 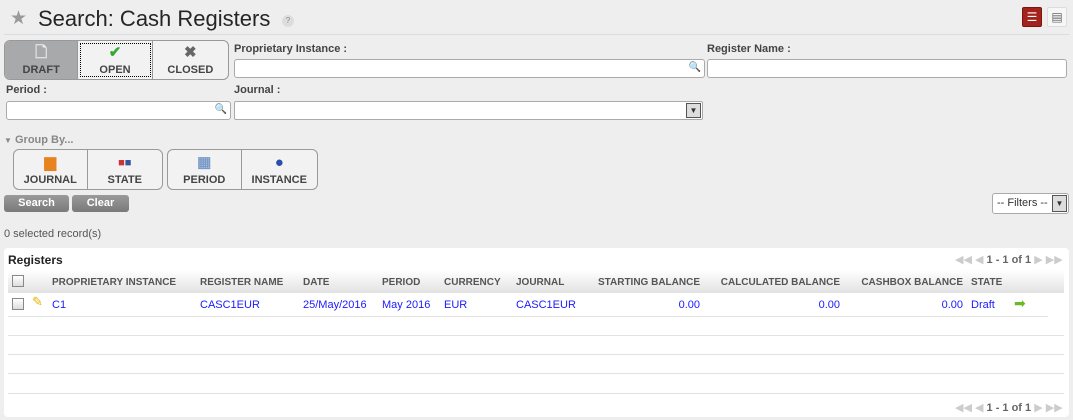 I want to click on clear-button: Clear, so click(x=100, y=203).